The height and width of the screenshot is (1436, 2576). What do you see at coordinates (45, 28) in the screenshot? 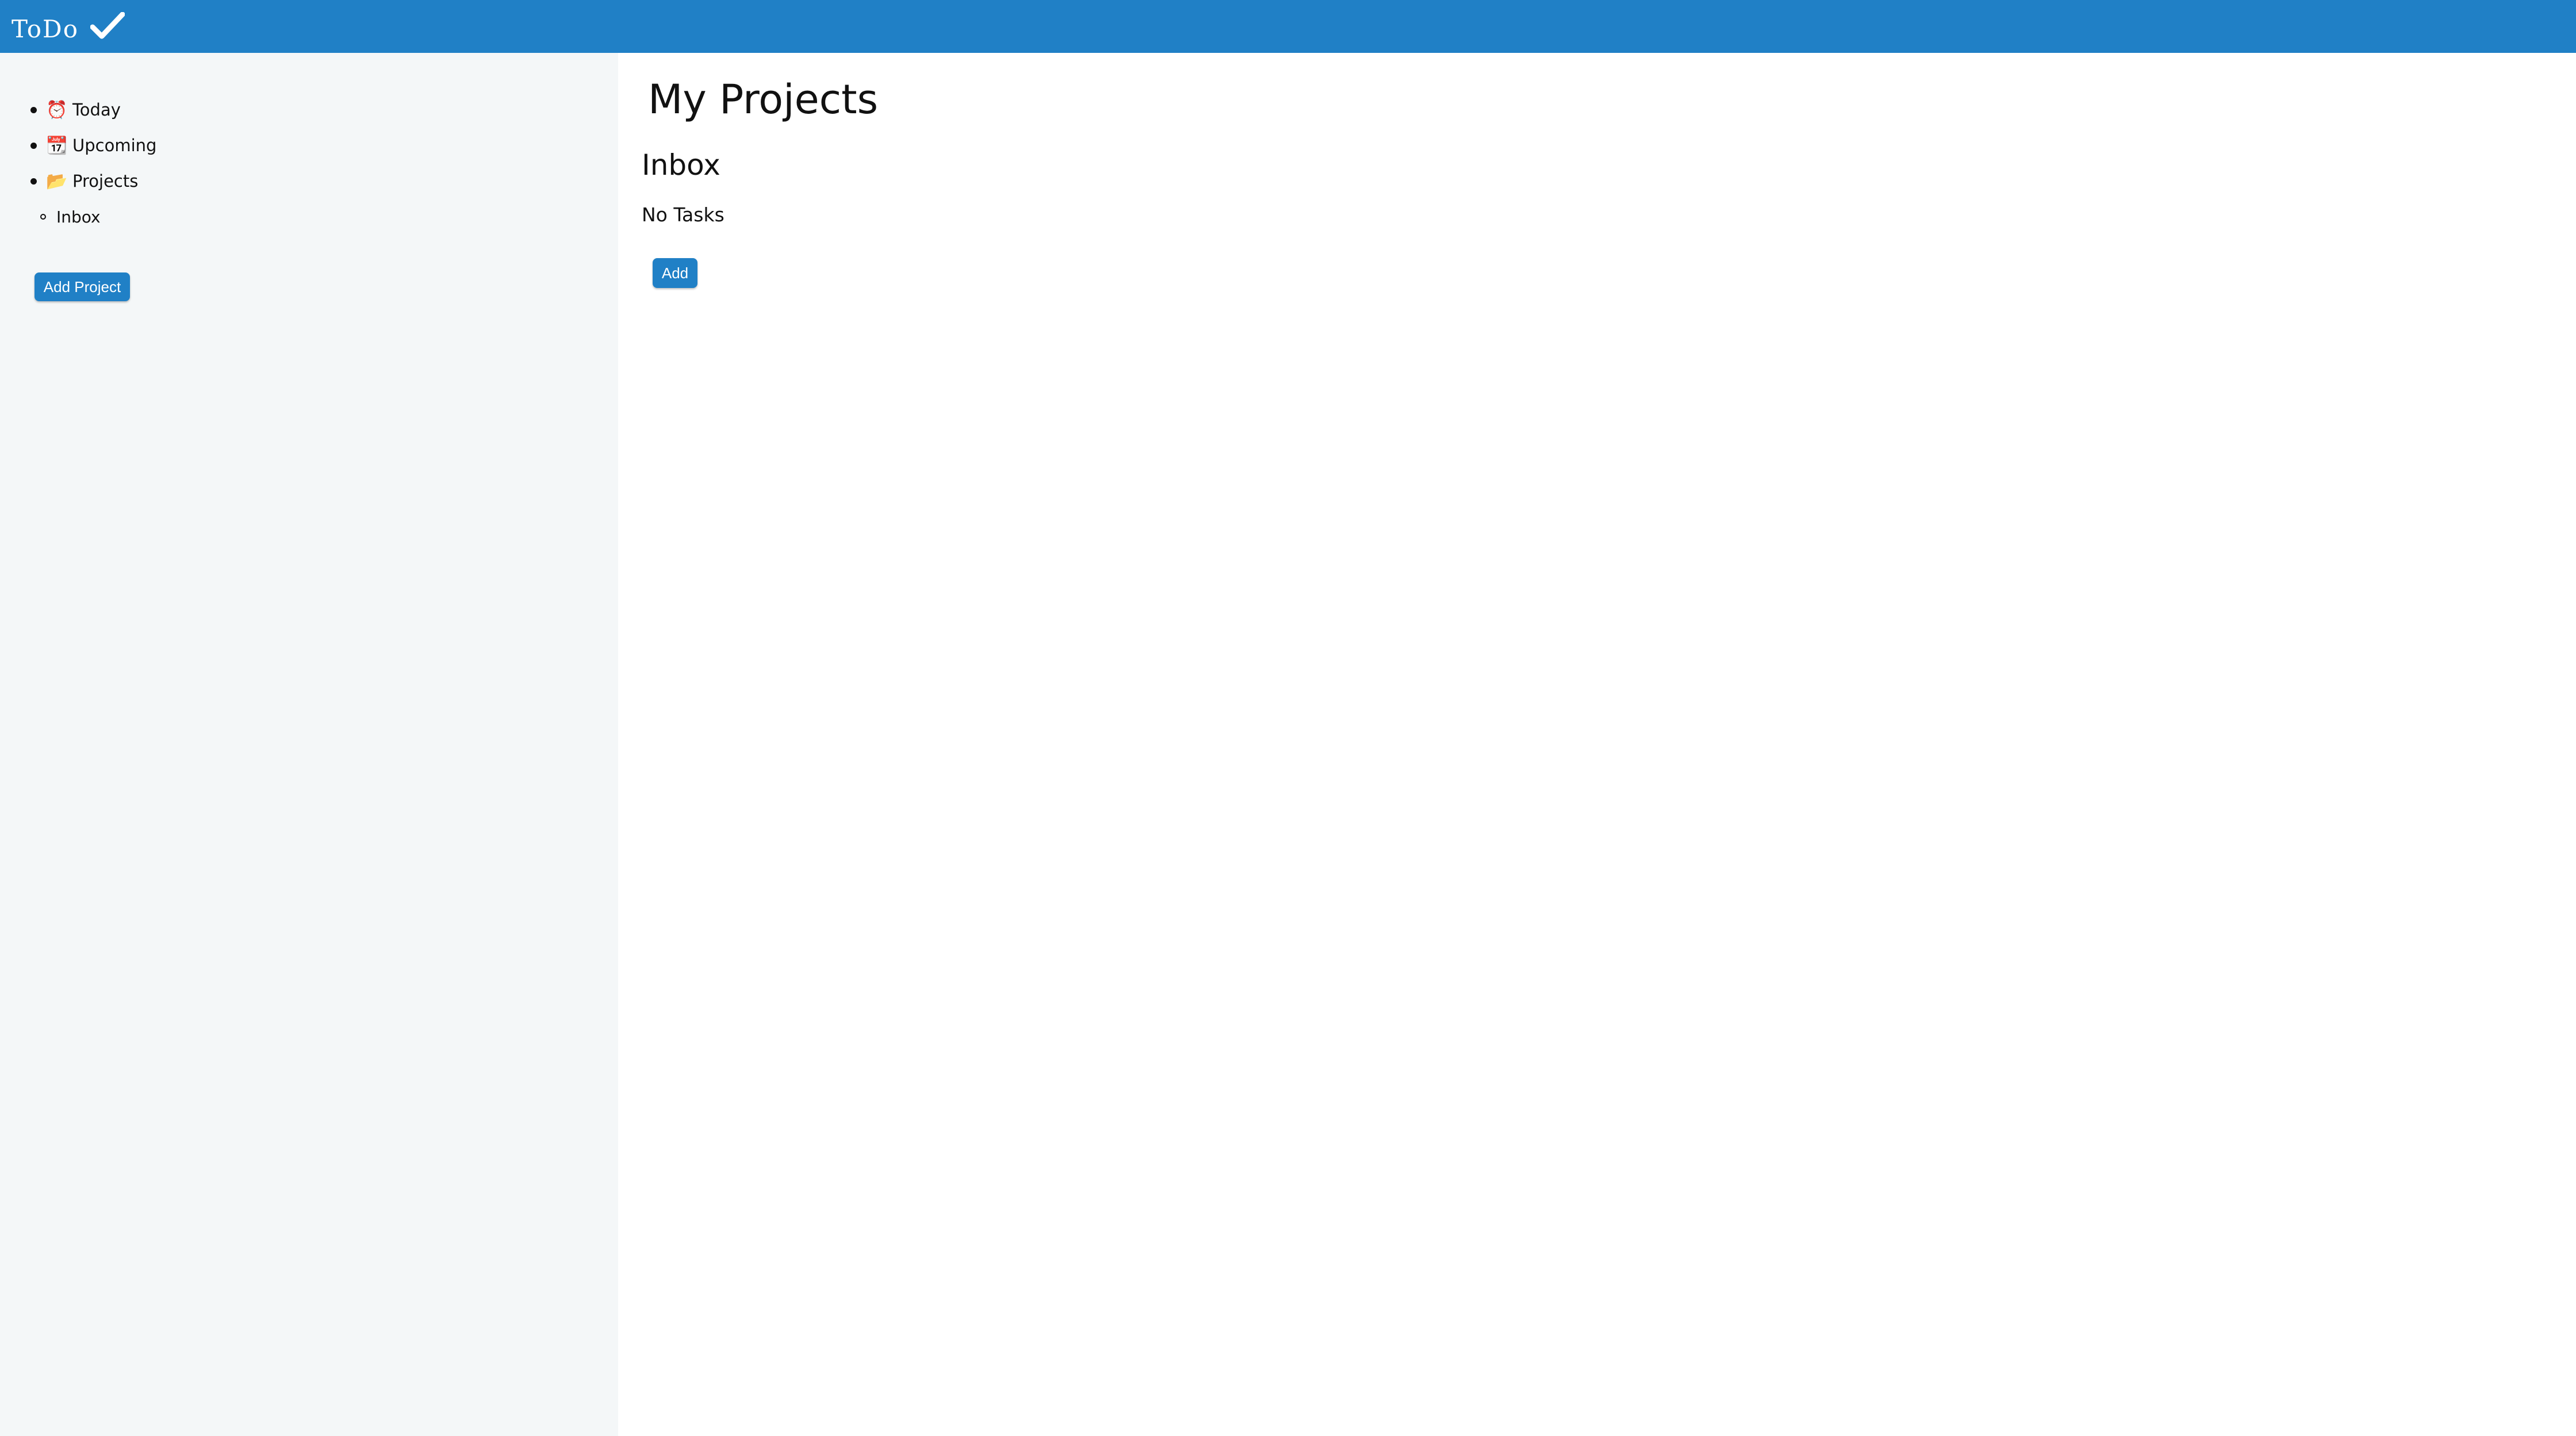
I see `logo-text: ToDo` at bounding box center [45, 28].